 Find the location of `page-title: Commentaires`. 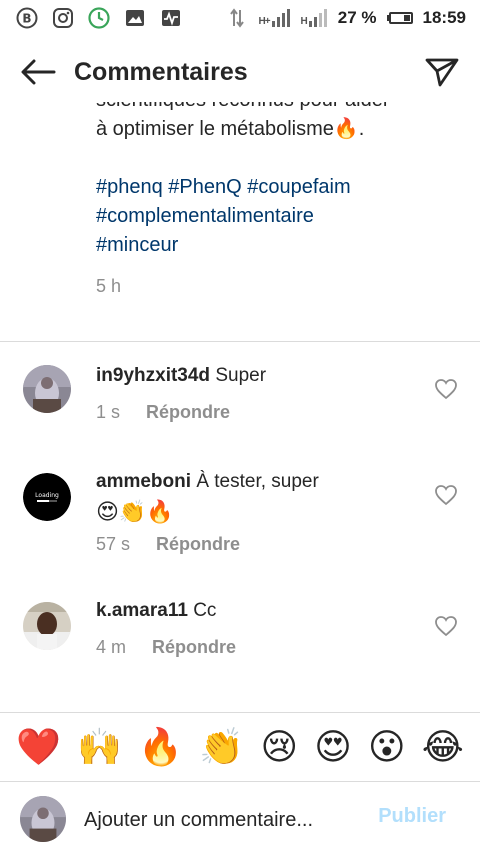

page-title: Commentaires is located at coordinates (161, 71).